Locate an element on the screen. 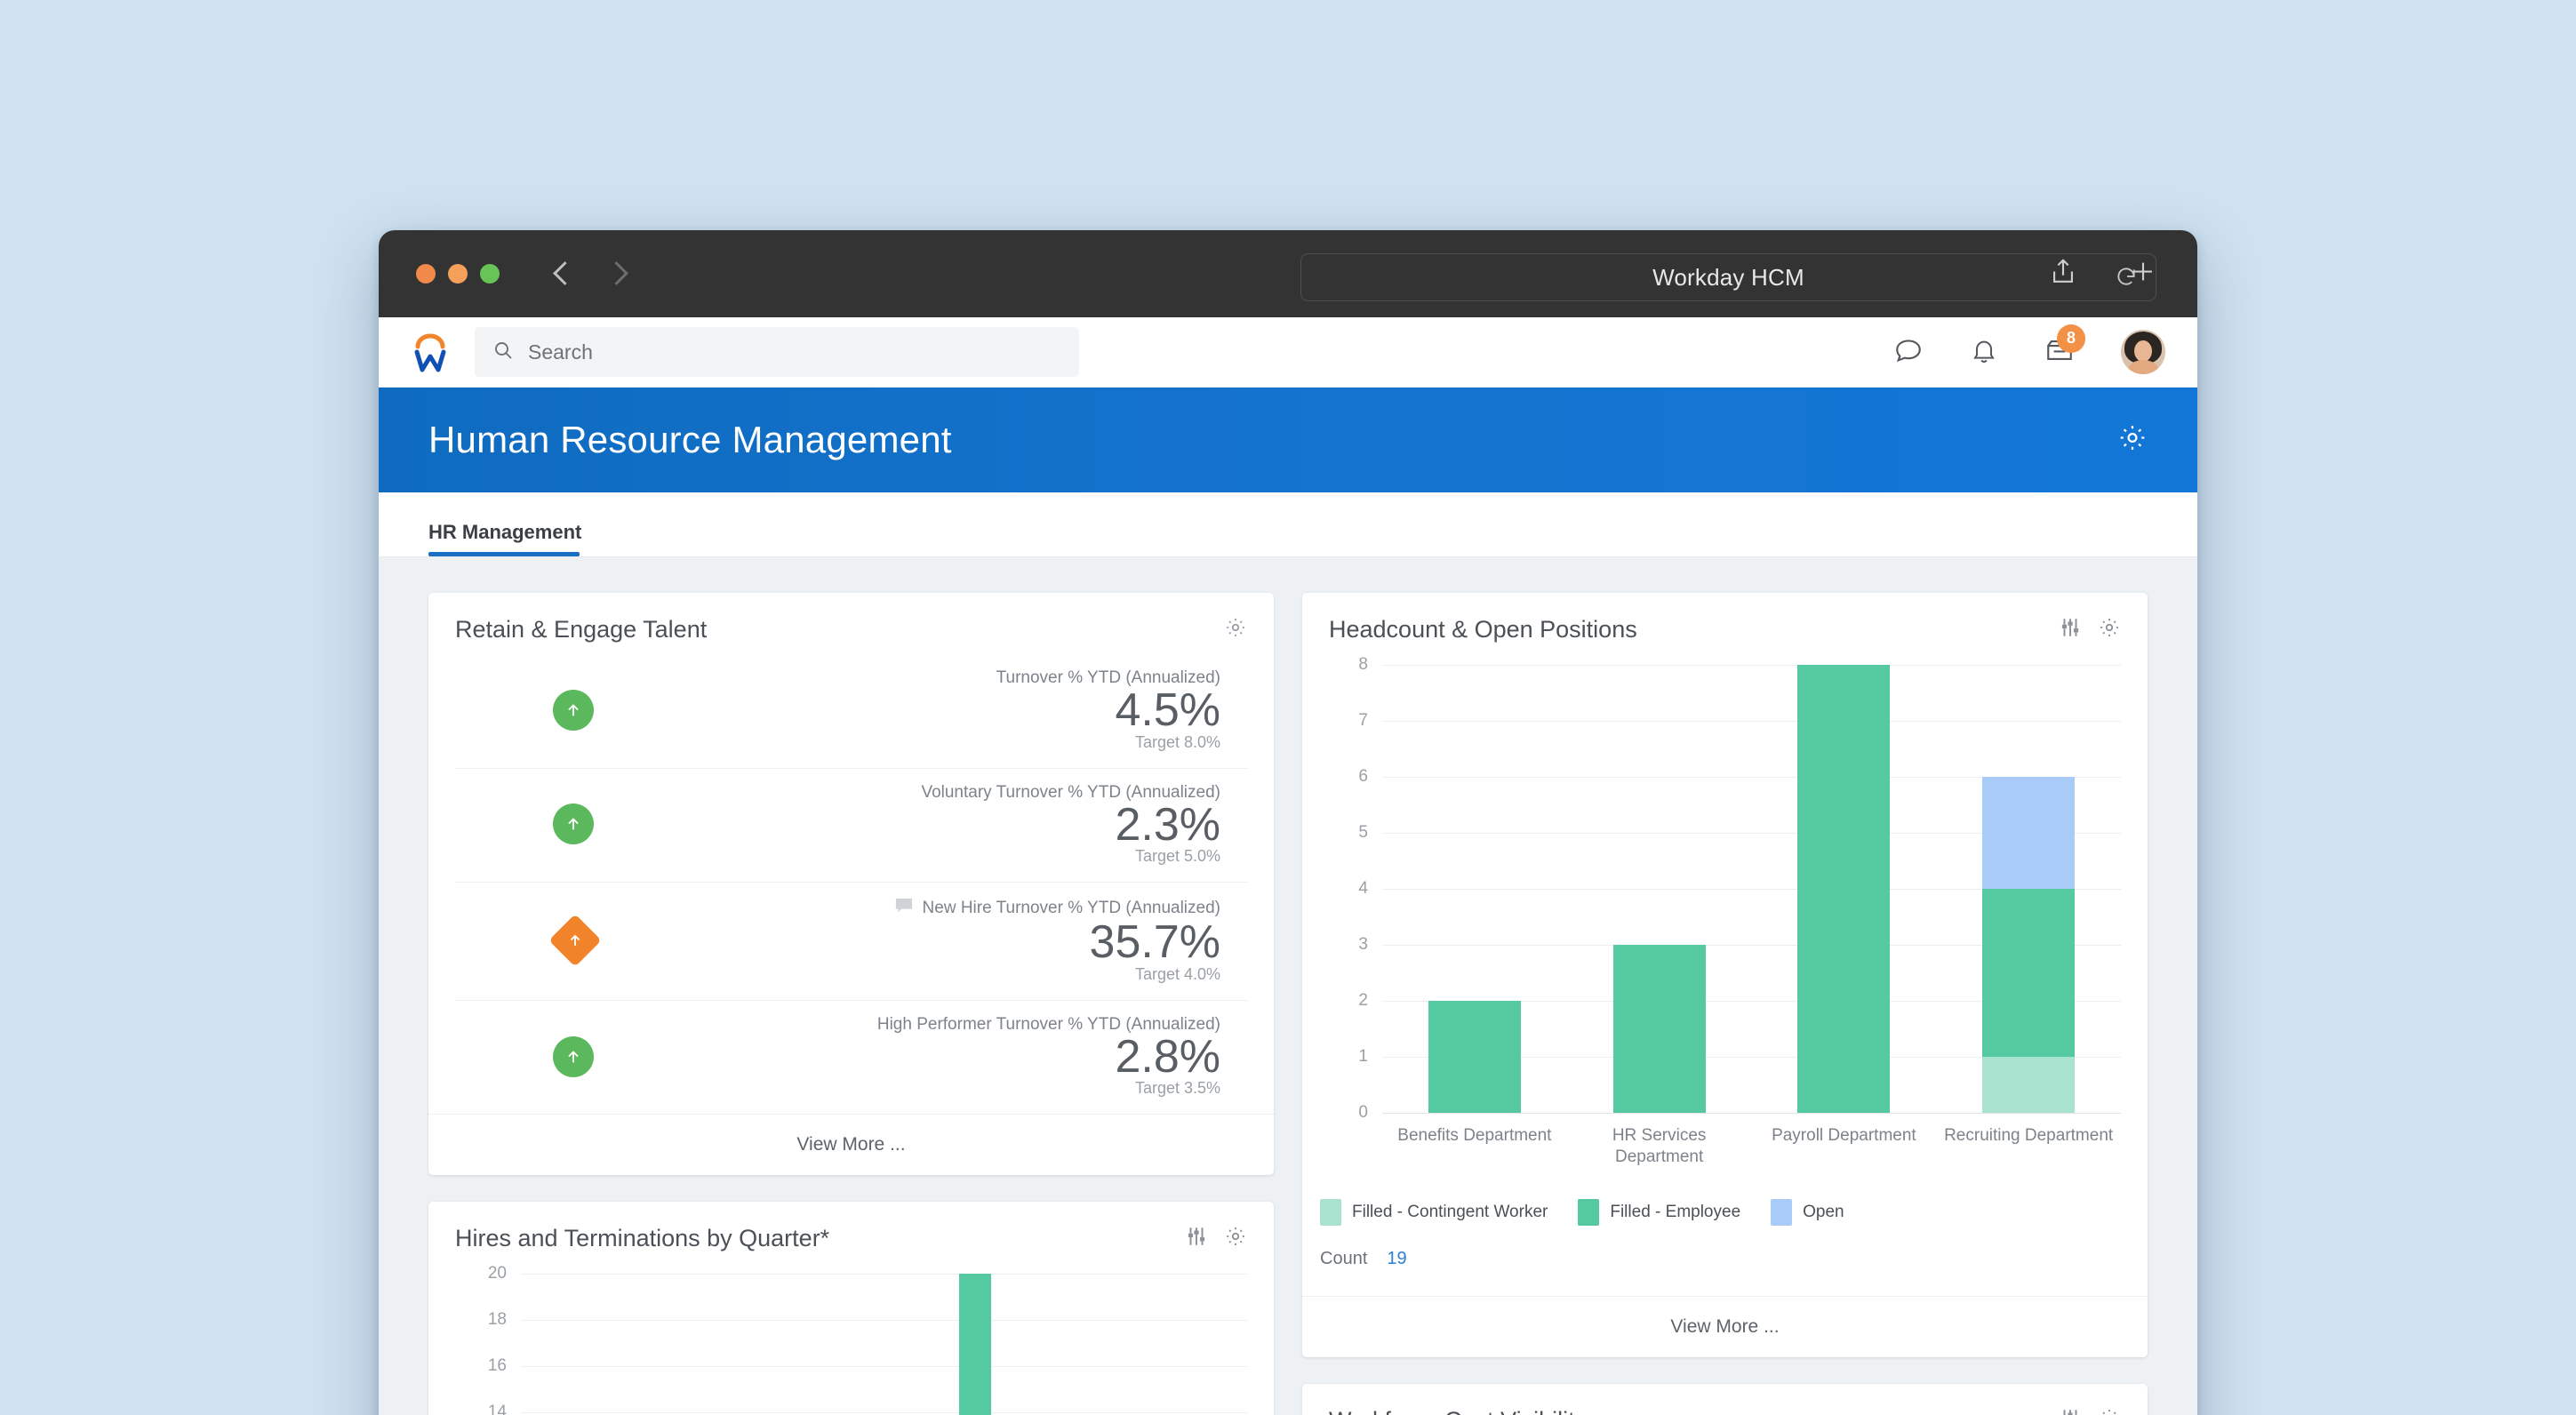 The height and width of the screenshot is (1415, 2576). traffic-light-buttons is located at coordinates (458, 274).